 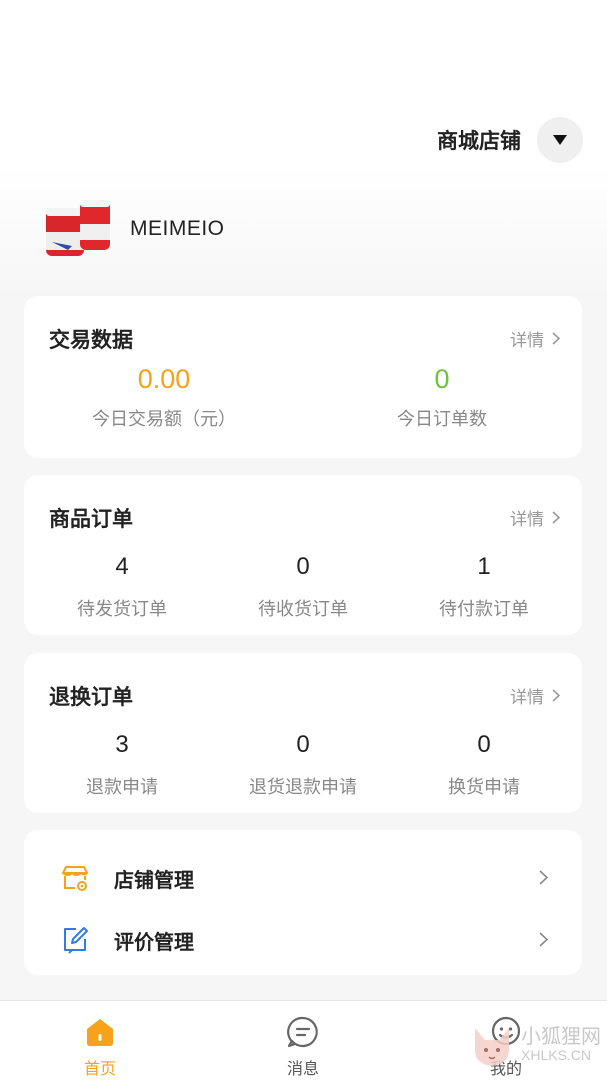 What do you see at coordinates (303, 878) in the screenshot?
I see `menu-item-store-management: 店铺管理` at bounding box center [303, 878].